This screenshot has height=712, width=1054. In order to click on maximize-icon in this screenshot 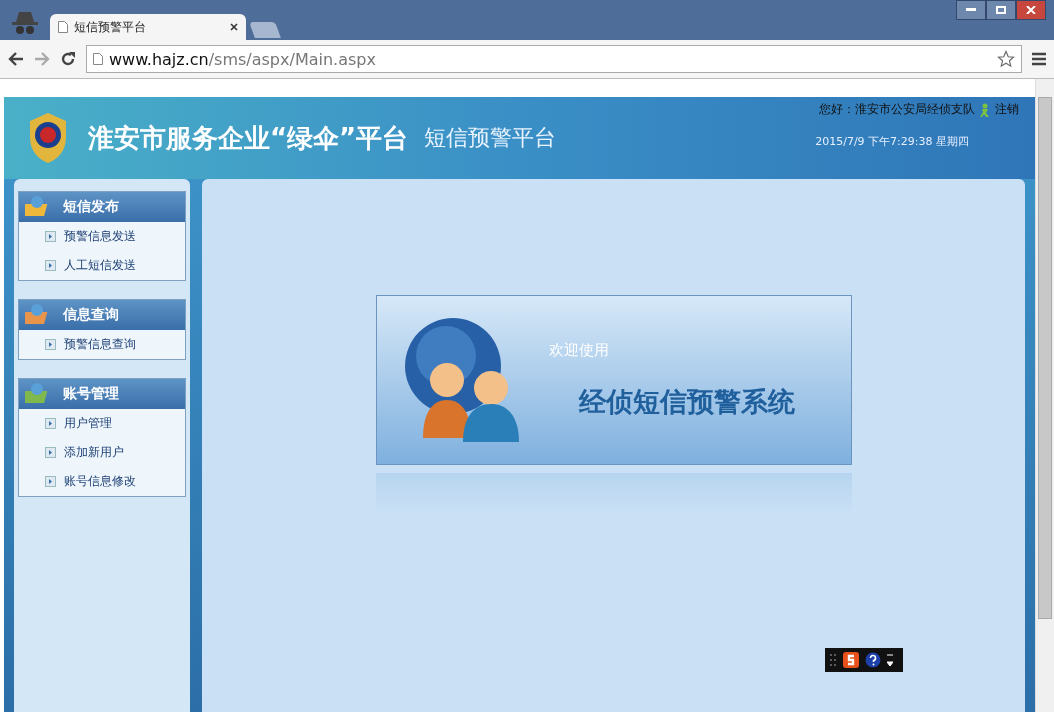, I will do `click(1001, 10)`.